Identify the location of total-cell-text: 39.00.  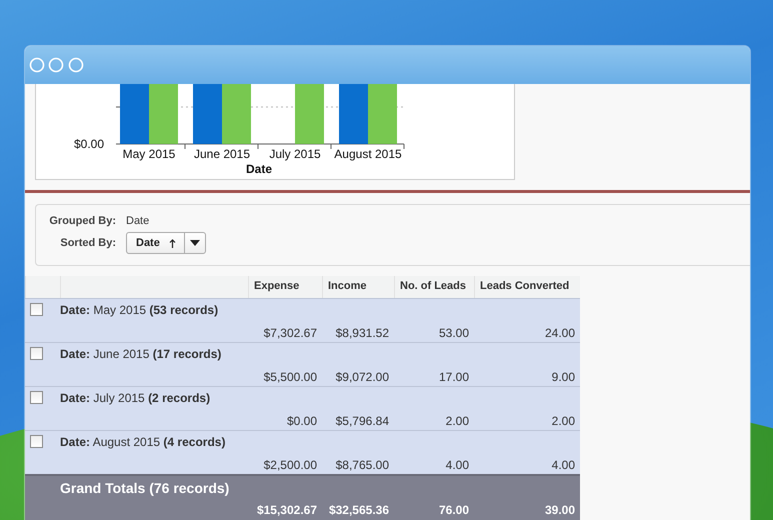
(560, 510).